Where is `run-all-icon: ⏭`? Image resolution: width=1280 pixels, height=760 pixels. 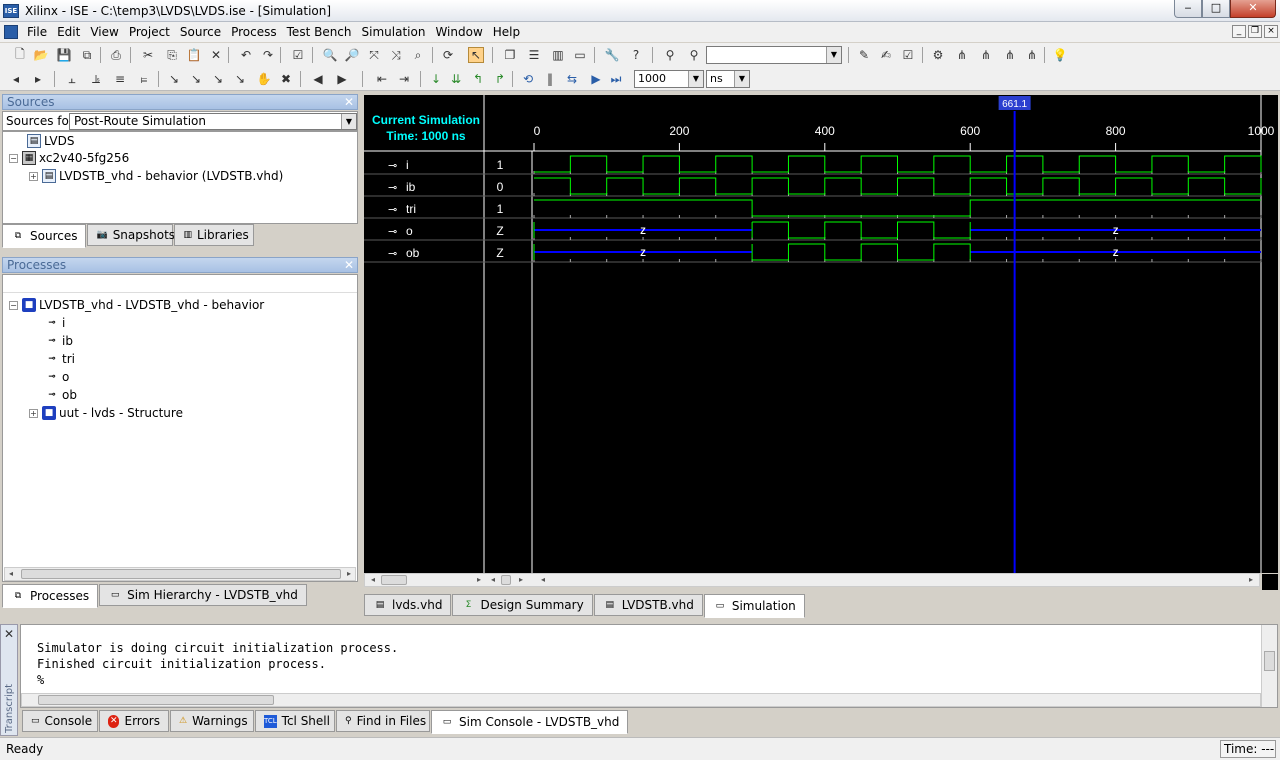
run-all-icon: ⏭ is located at coordinates (616, 79).